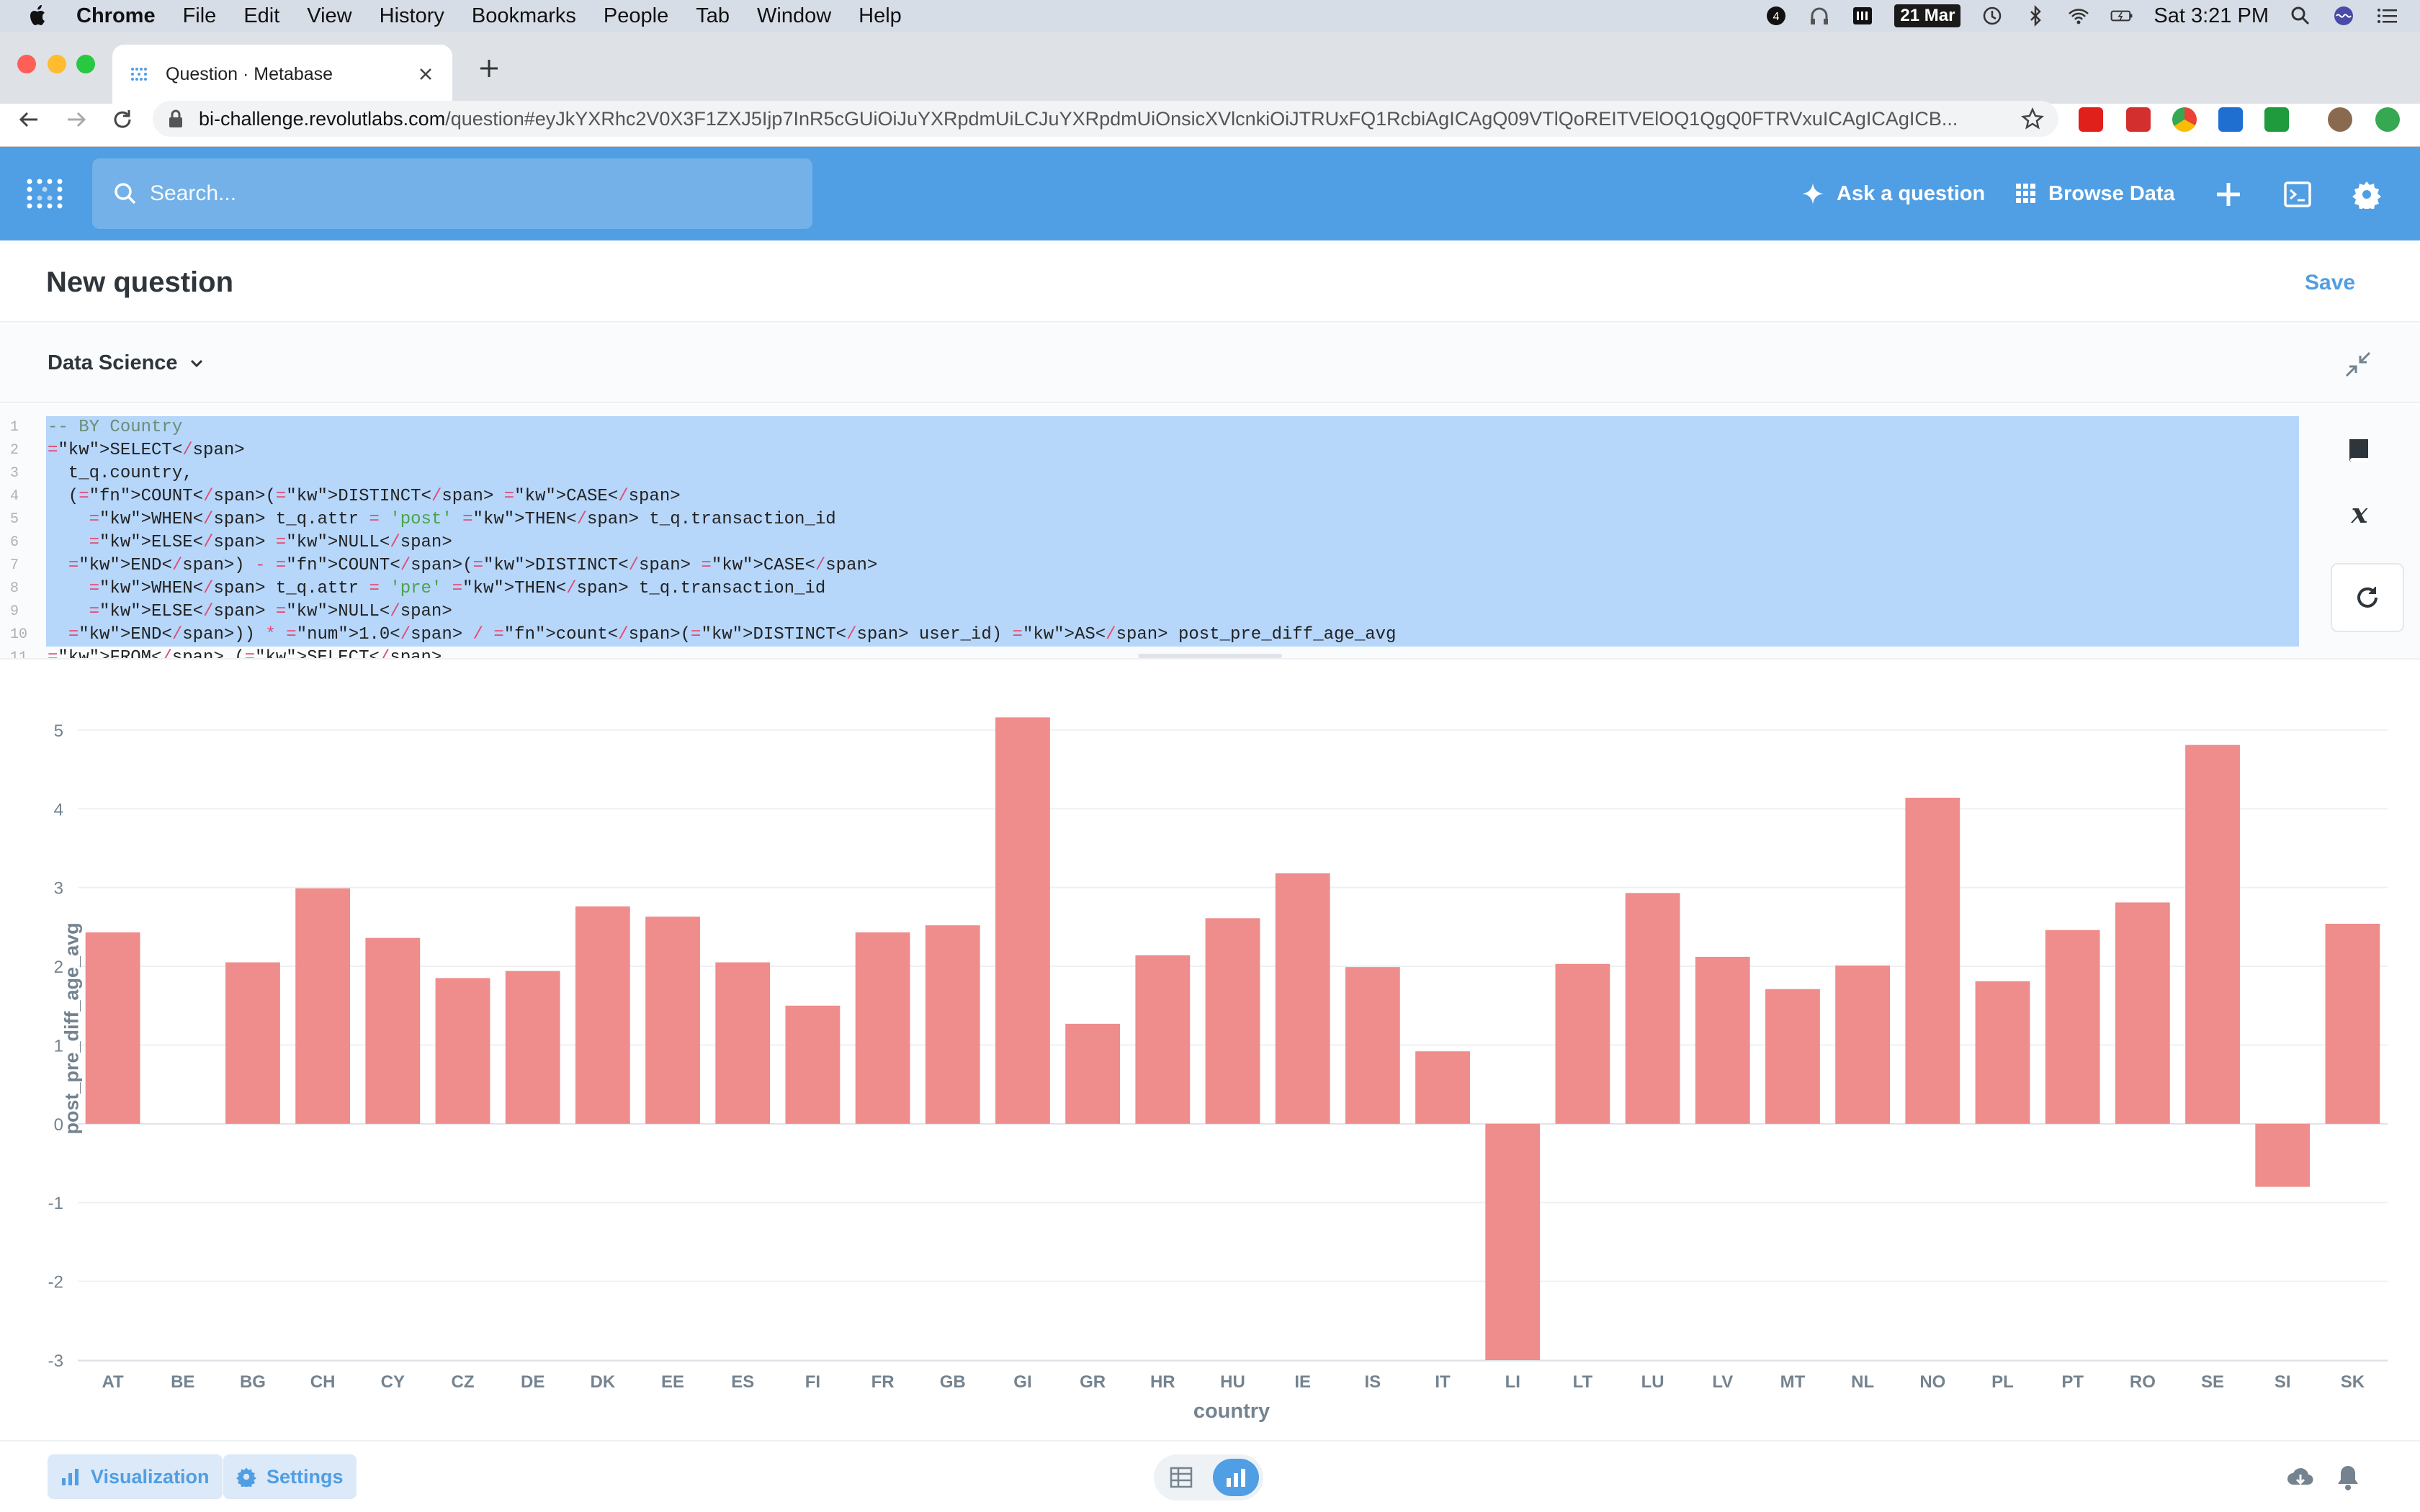  Describe the element at coordinates (329, 16) in the screenshot. I see `menu-view: View` at that location.